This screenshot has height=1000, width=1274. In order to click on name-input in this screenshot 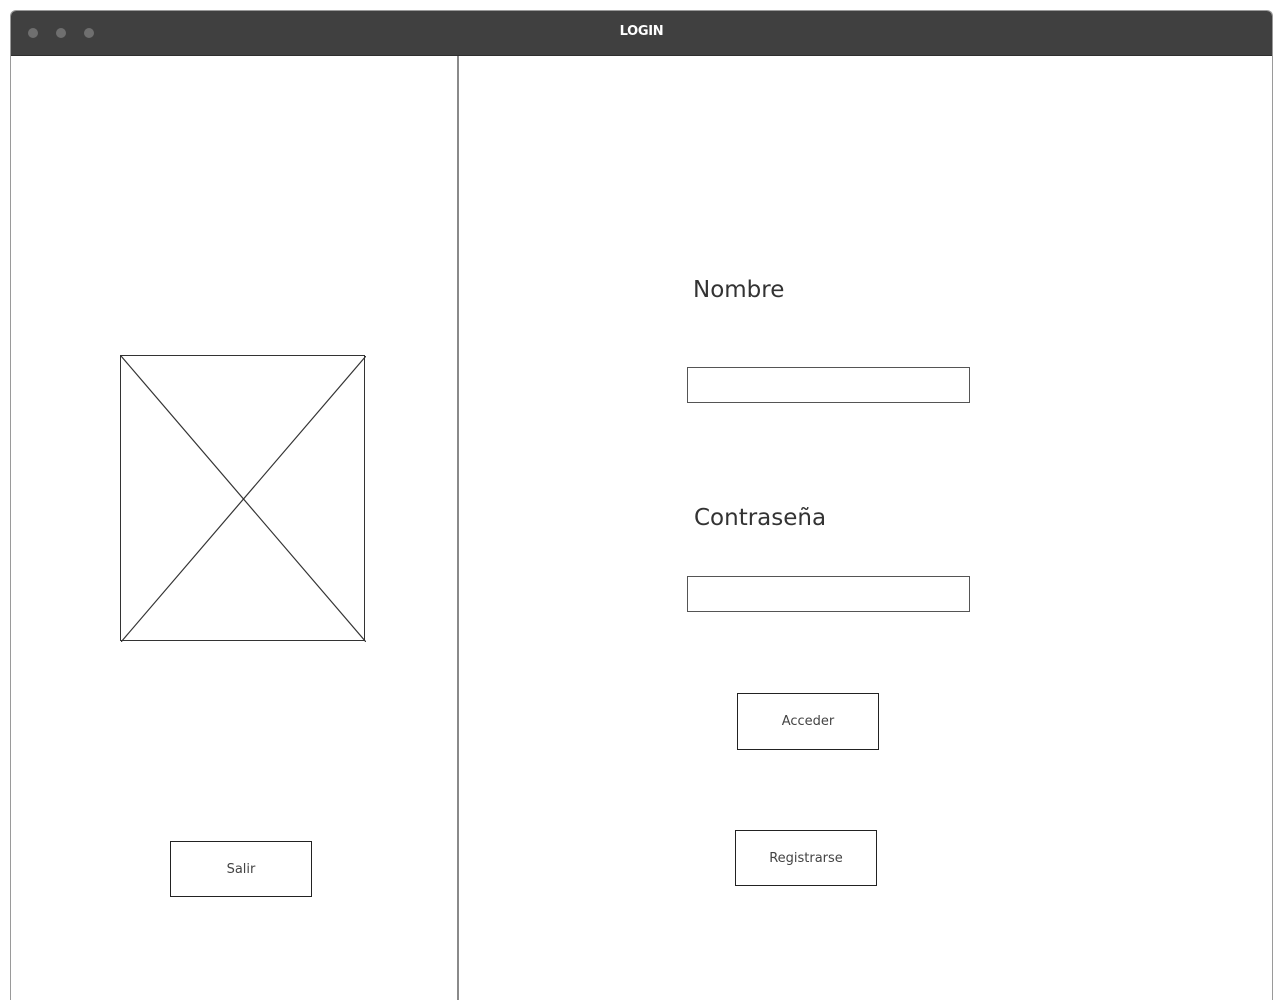, I will do `click(828, 385)`.